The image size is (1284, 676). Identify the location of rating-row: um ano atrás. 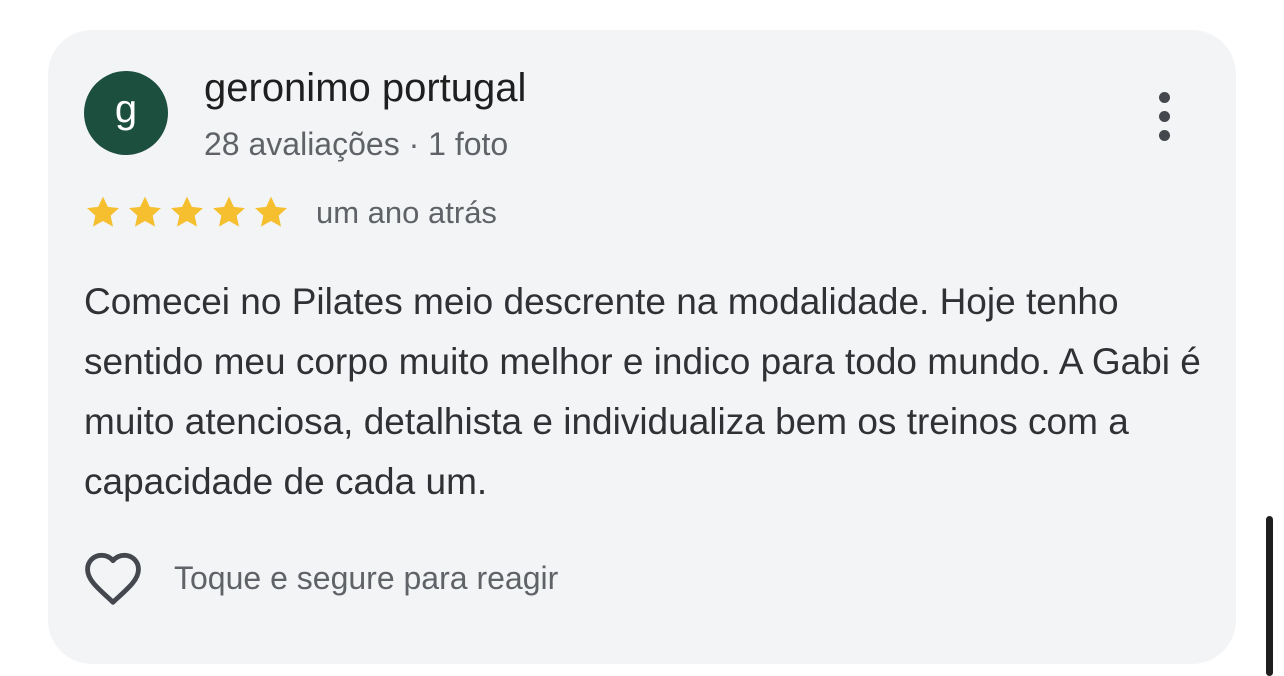
(290, 213).